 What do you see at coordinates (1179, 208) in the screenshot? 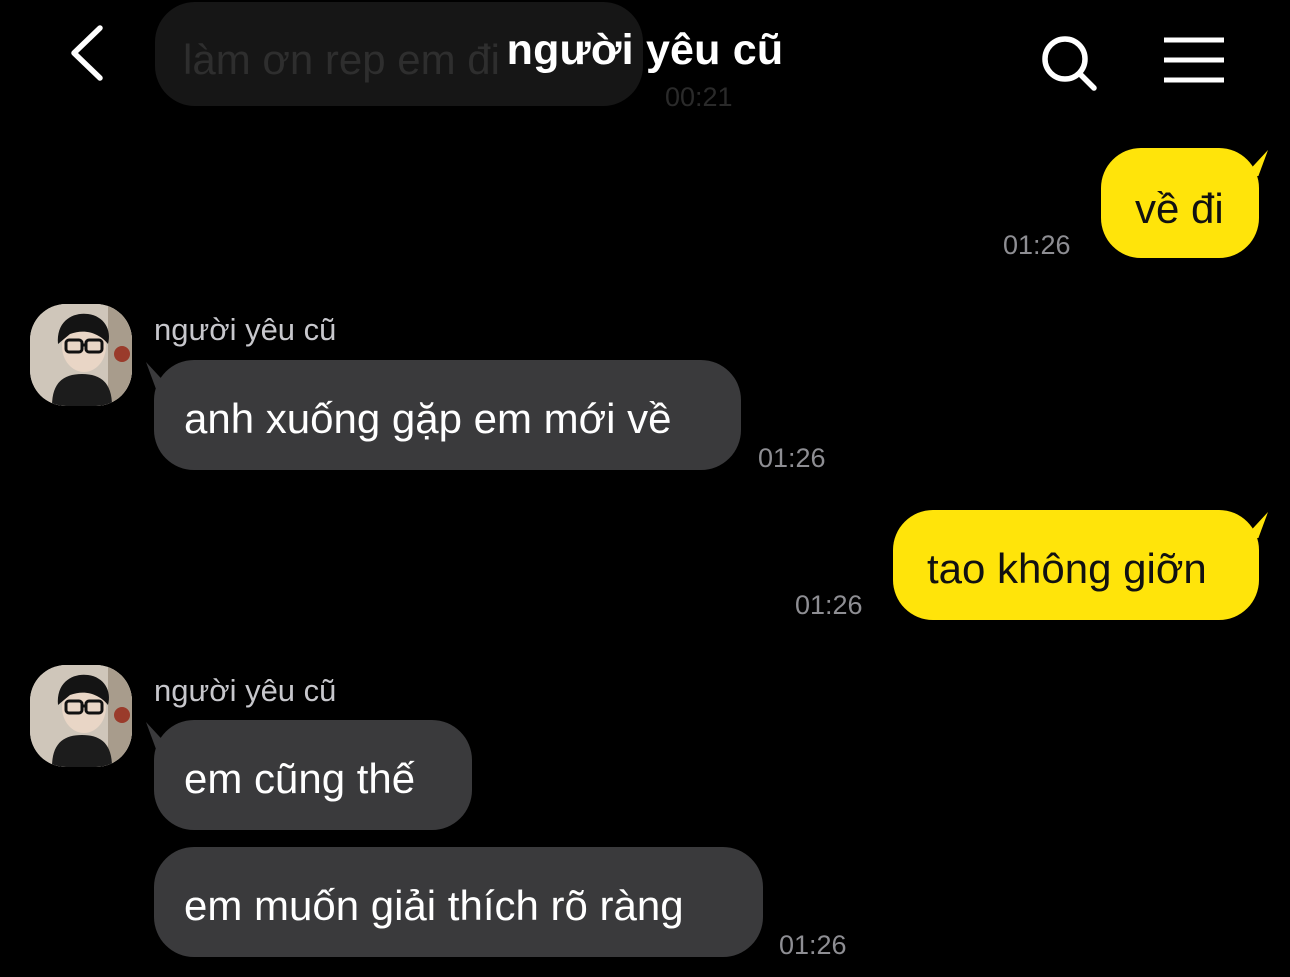
I see `message-text: về đi` at bounding box center [1179, 208].